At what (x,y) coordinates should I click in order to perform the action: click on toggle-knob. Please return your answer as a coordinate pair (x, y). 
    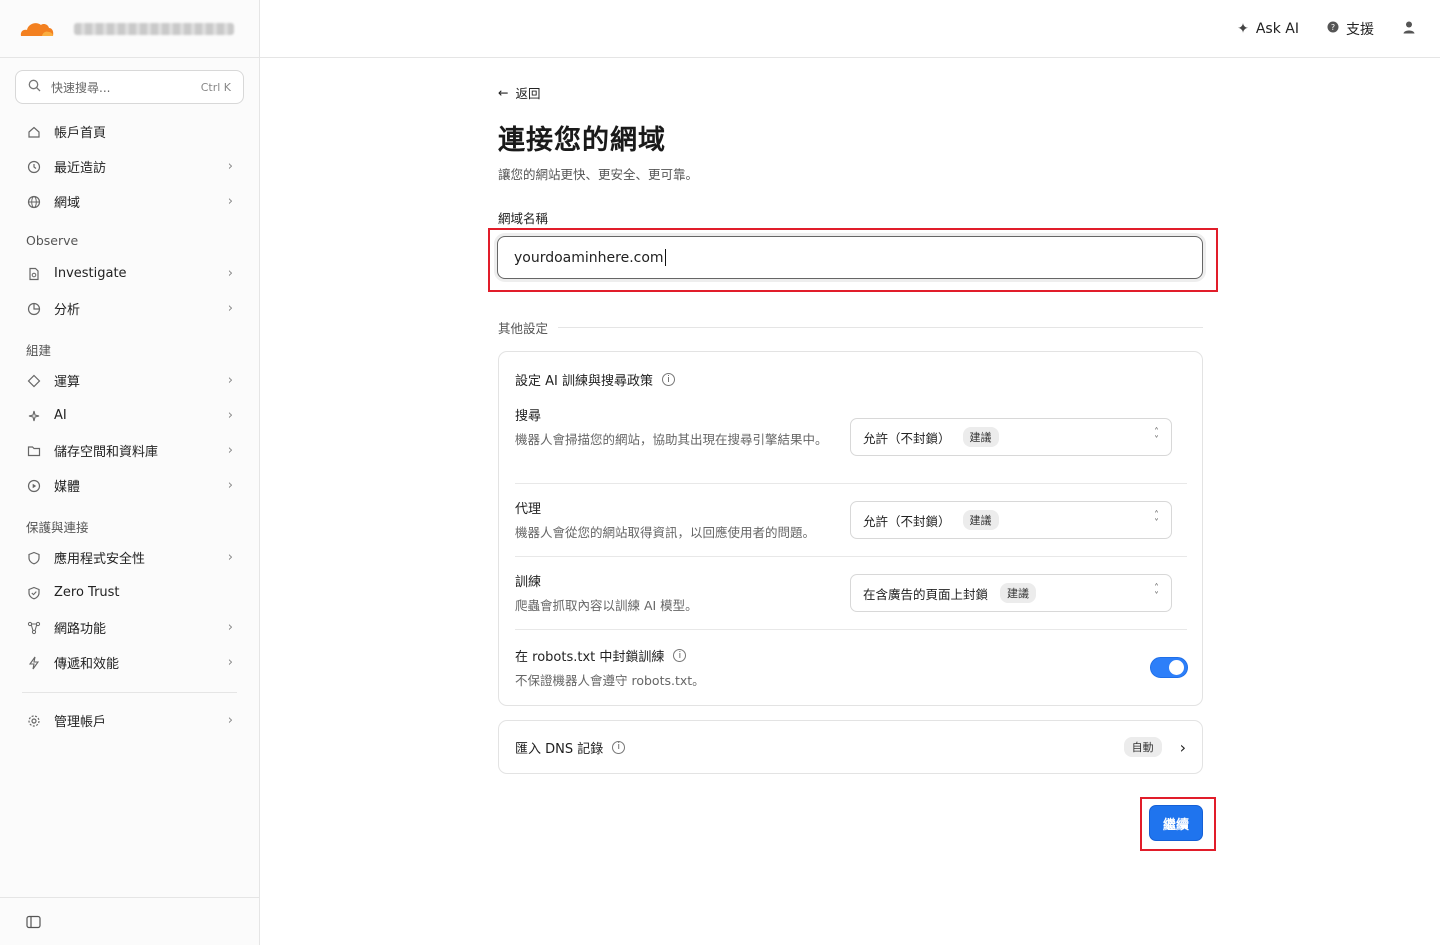
    Looking at the image, I should click on (1176, 667).